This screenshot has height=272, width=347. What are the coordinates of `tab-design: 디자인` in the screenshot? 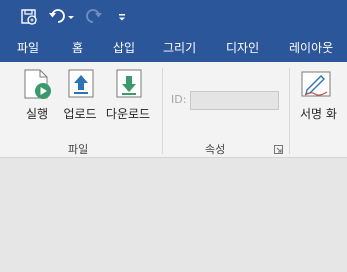 It's located at (242, 48).